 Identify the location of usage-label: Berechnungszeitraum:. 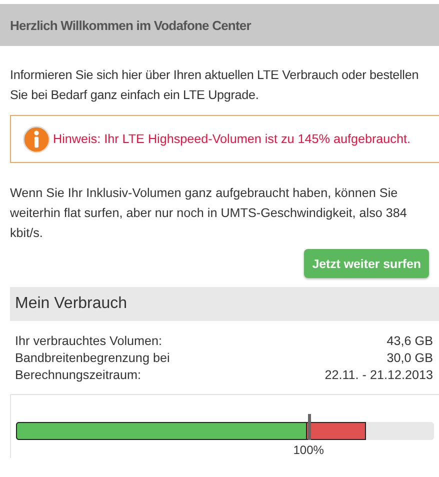
(78, 375).